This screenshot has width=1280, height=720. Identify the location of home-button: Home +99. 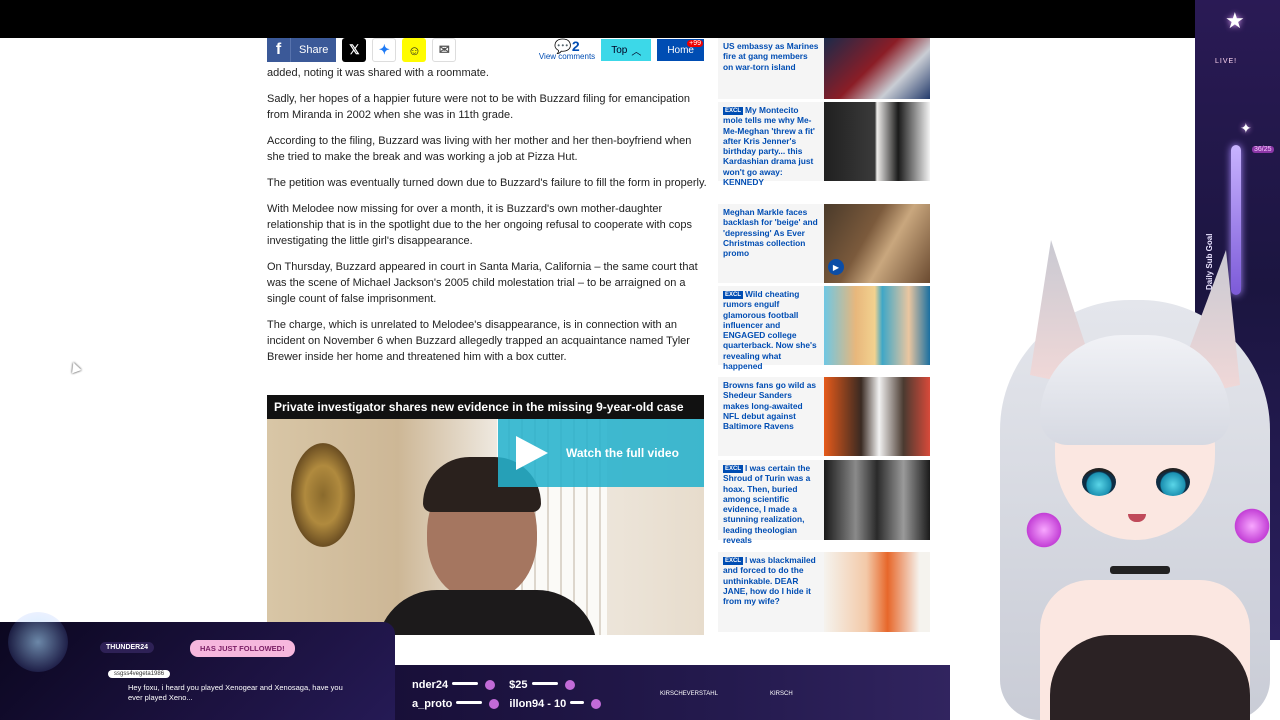
(680, 50).